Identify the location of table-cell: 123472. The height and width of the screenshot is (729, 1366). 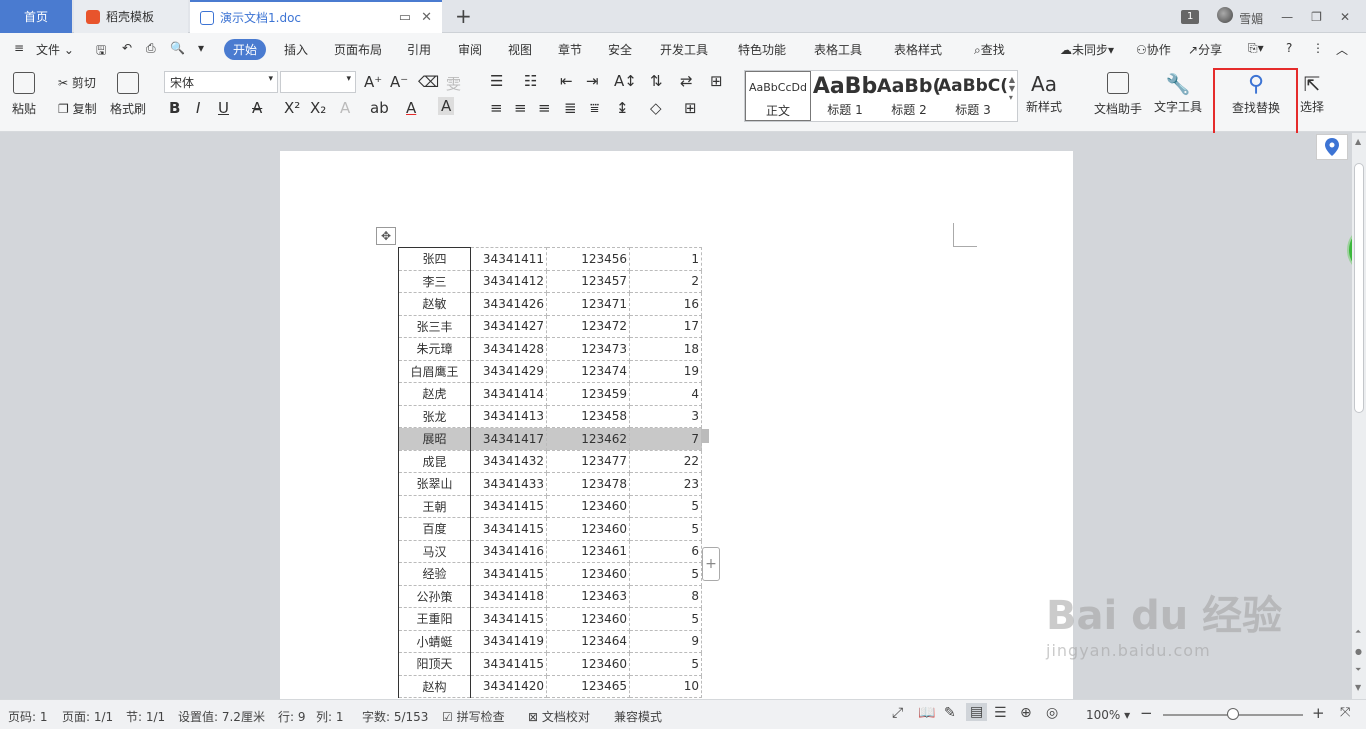
(588, 326).